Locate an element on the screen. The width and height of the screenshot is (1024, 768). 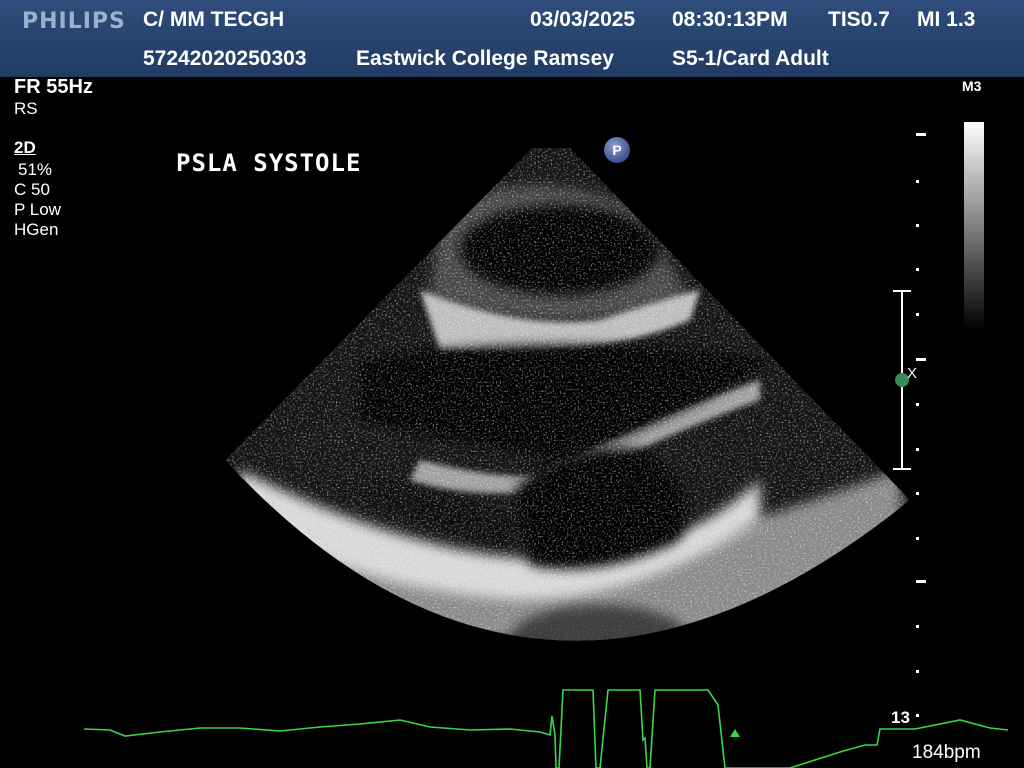
ecg-trace is located at coordinates (546, 728).